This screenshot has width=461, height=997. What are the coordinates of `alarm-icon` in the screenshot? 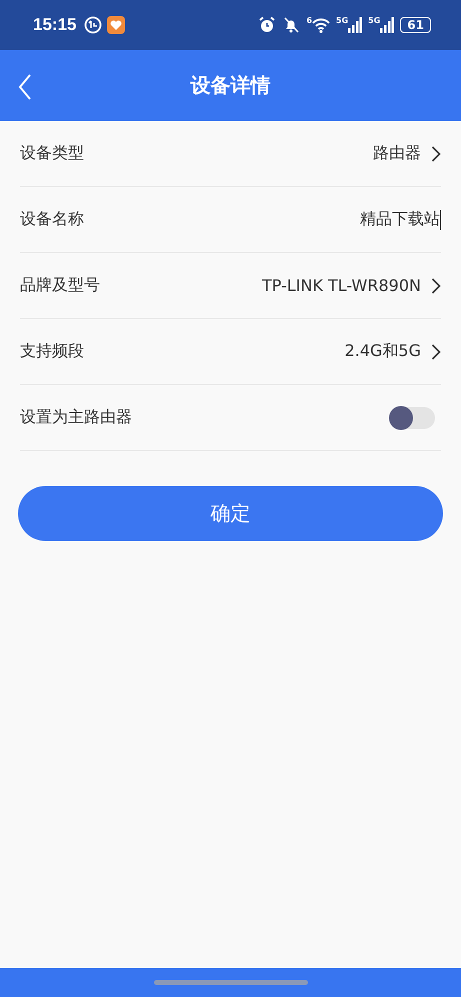 It's located at (267, 25).